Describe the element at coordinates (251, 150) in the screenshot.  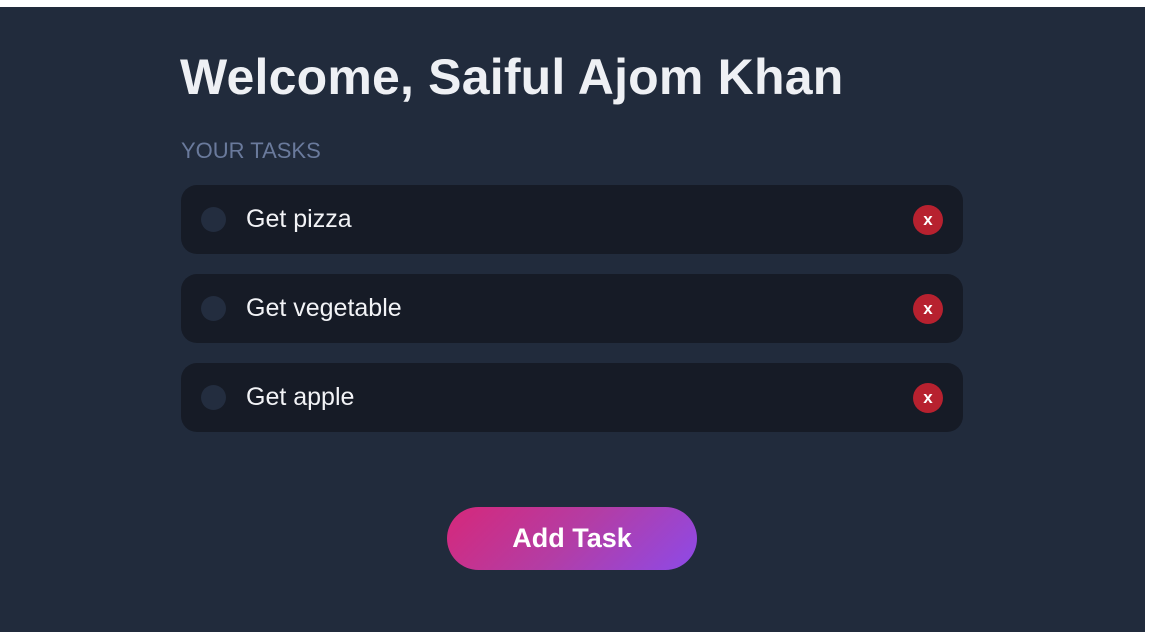
I see `tasks-section-label: YOUR TASKS` at that location.